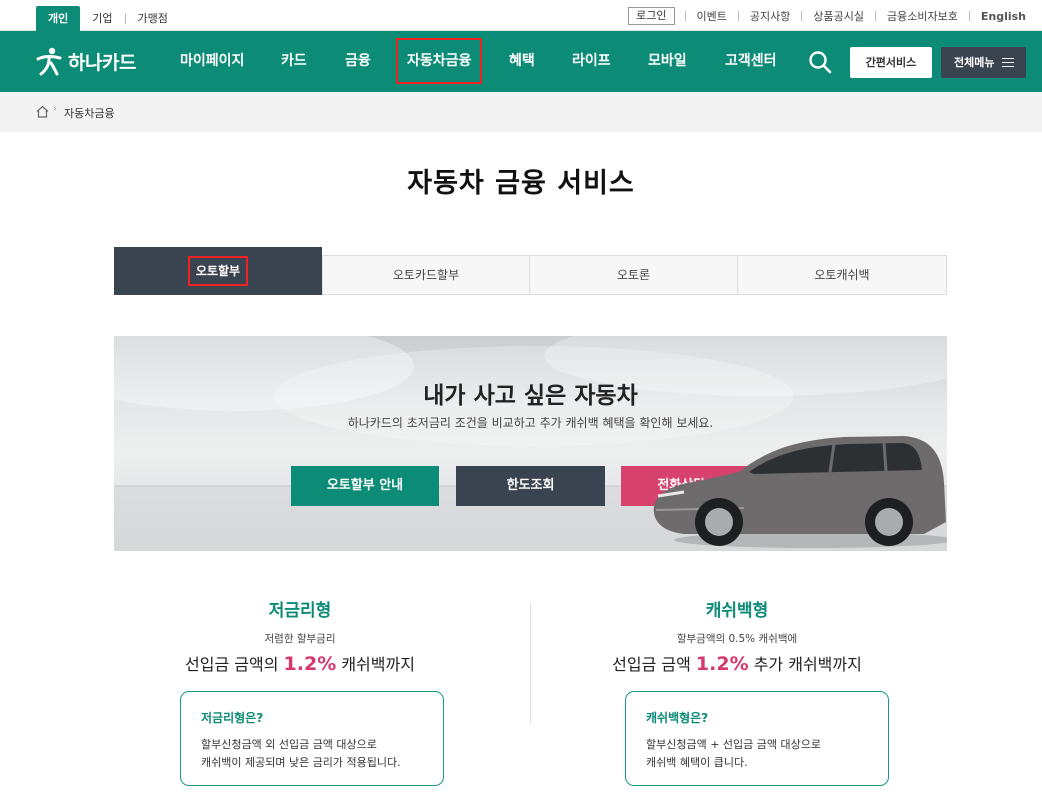  What do you see at coordinates (521, 183) in the screenshot?
I see `page-title: 자동차 금융 서비스` at bounding box center [521, 183].